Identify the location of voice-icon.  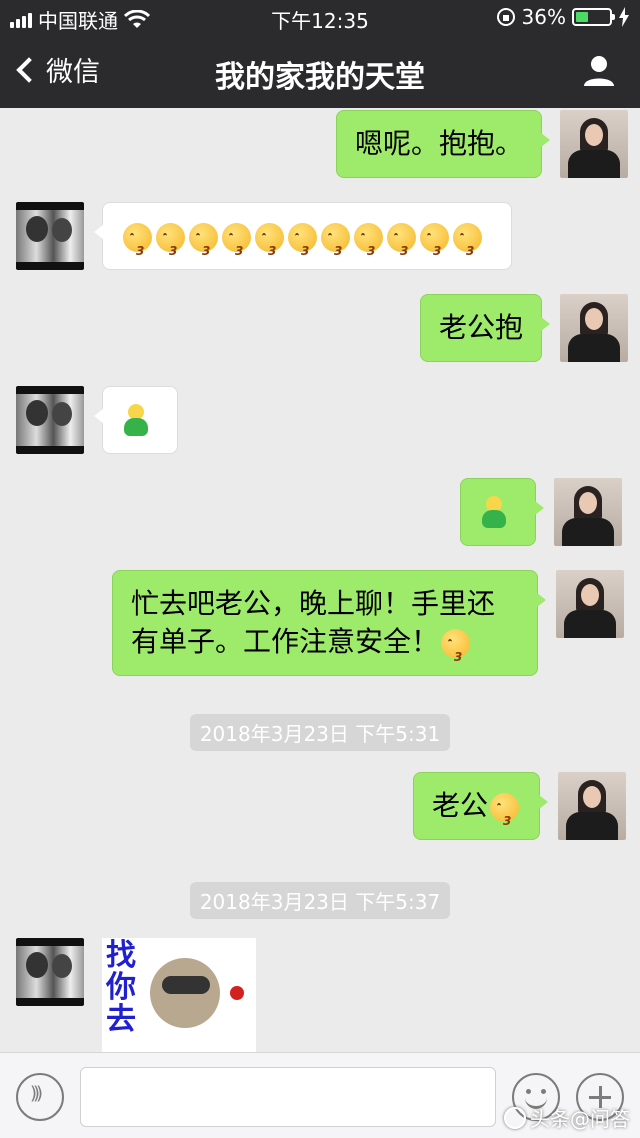
(40, 1097).